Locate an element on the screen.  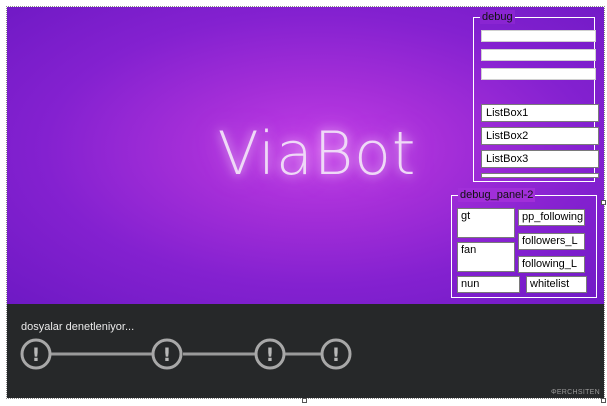
step-2-warning-icon: ! is located at coordinates (167, 354).